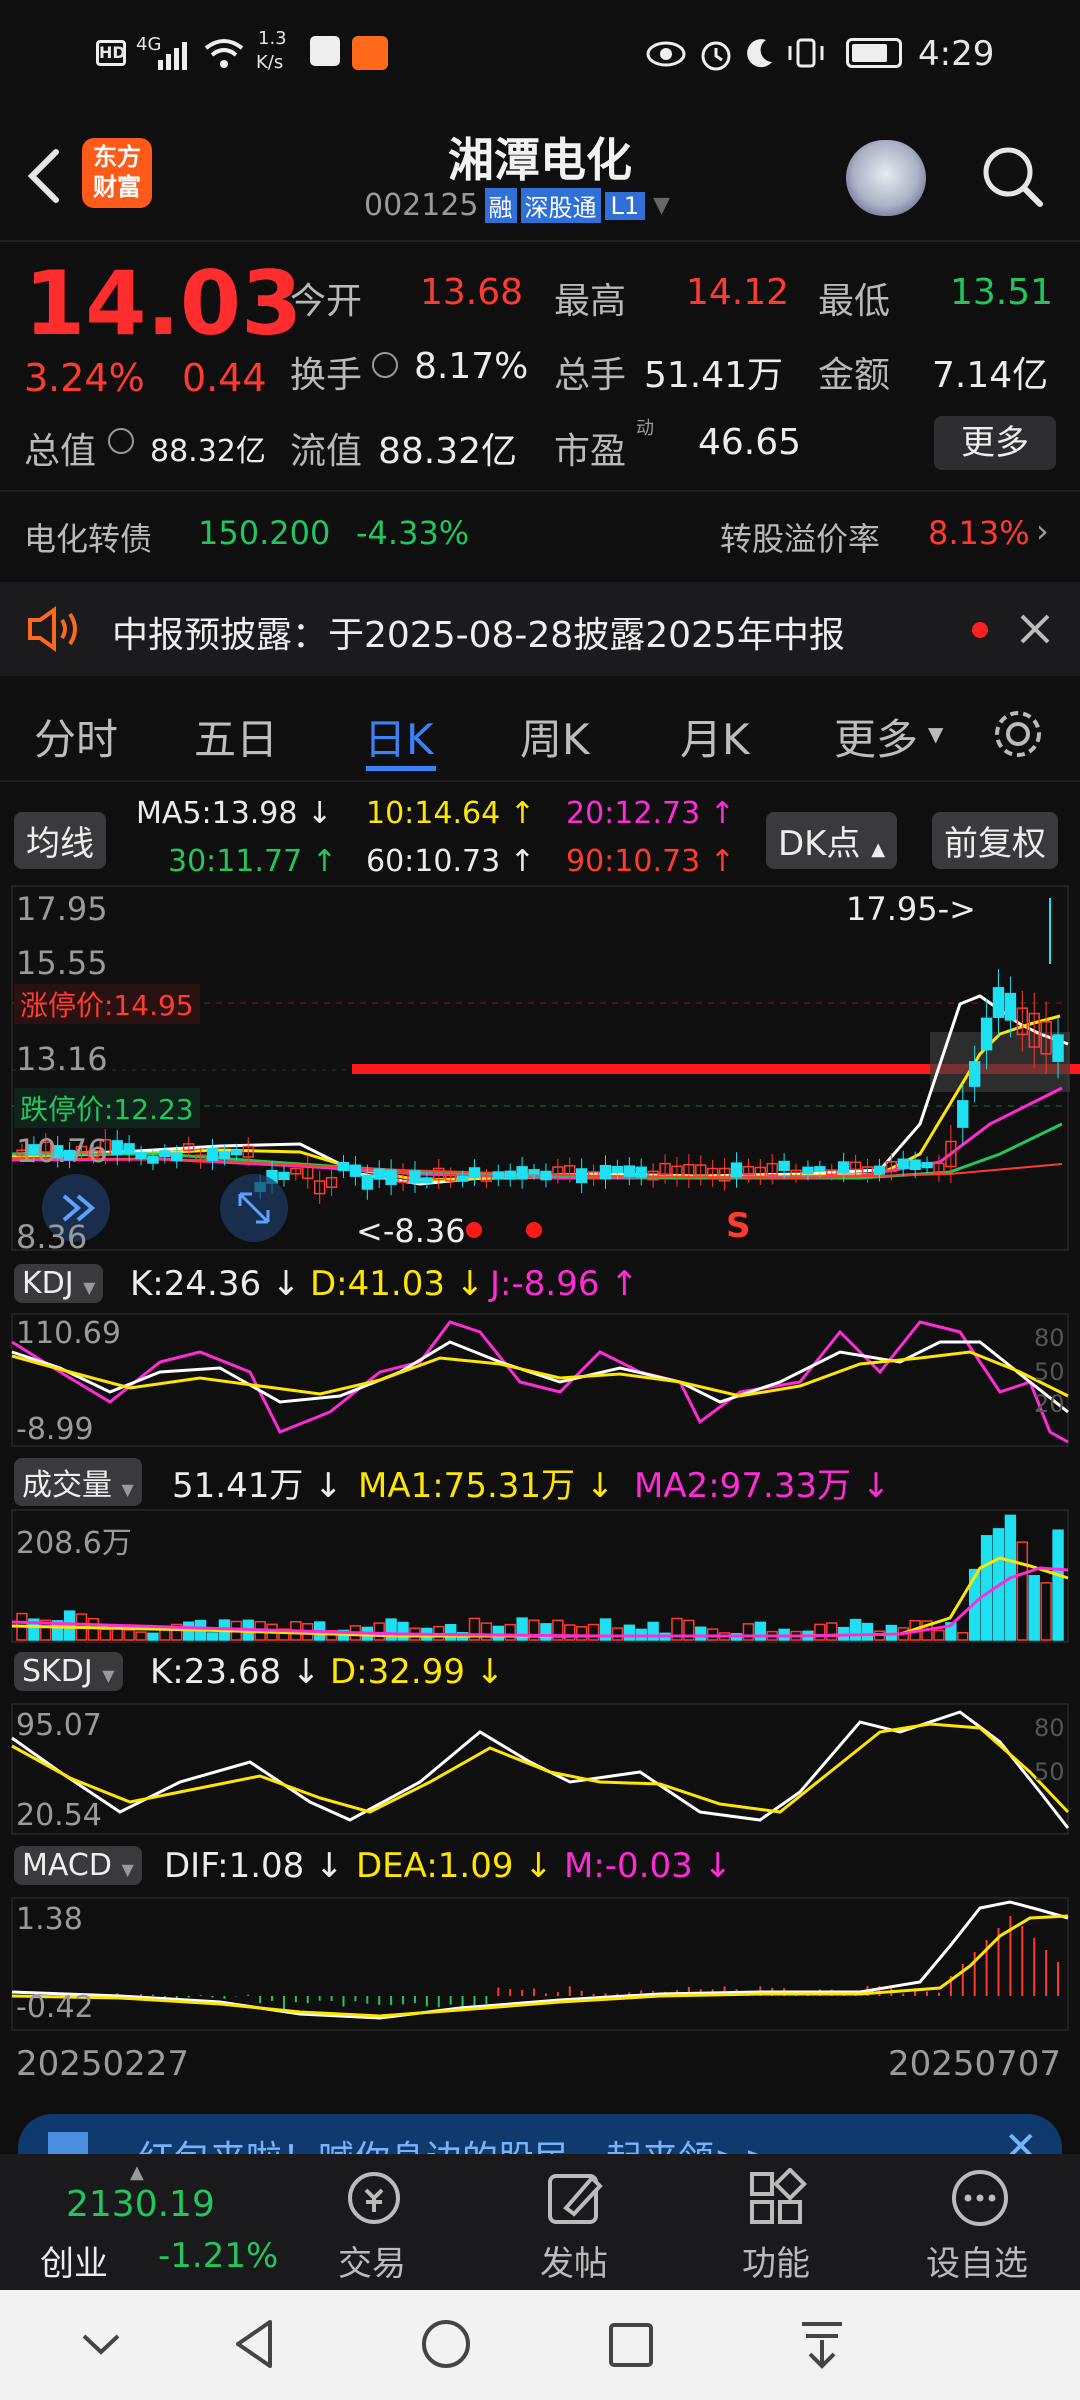 The width and height of the screenshot is (1080, 2400). I want to click on kline-ytop: 17.95, so click(62, 909).